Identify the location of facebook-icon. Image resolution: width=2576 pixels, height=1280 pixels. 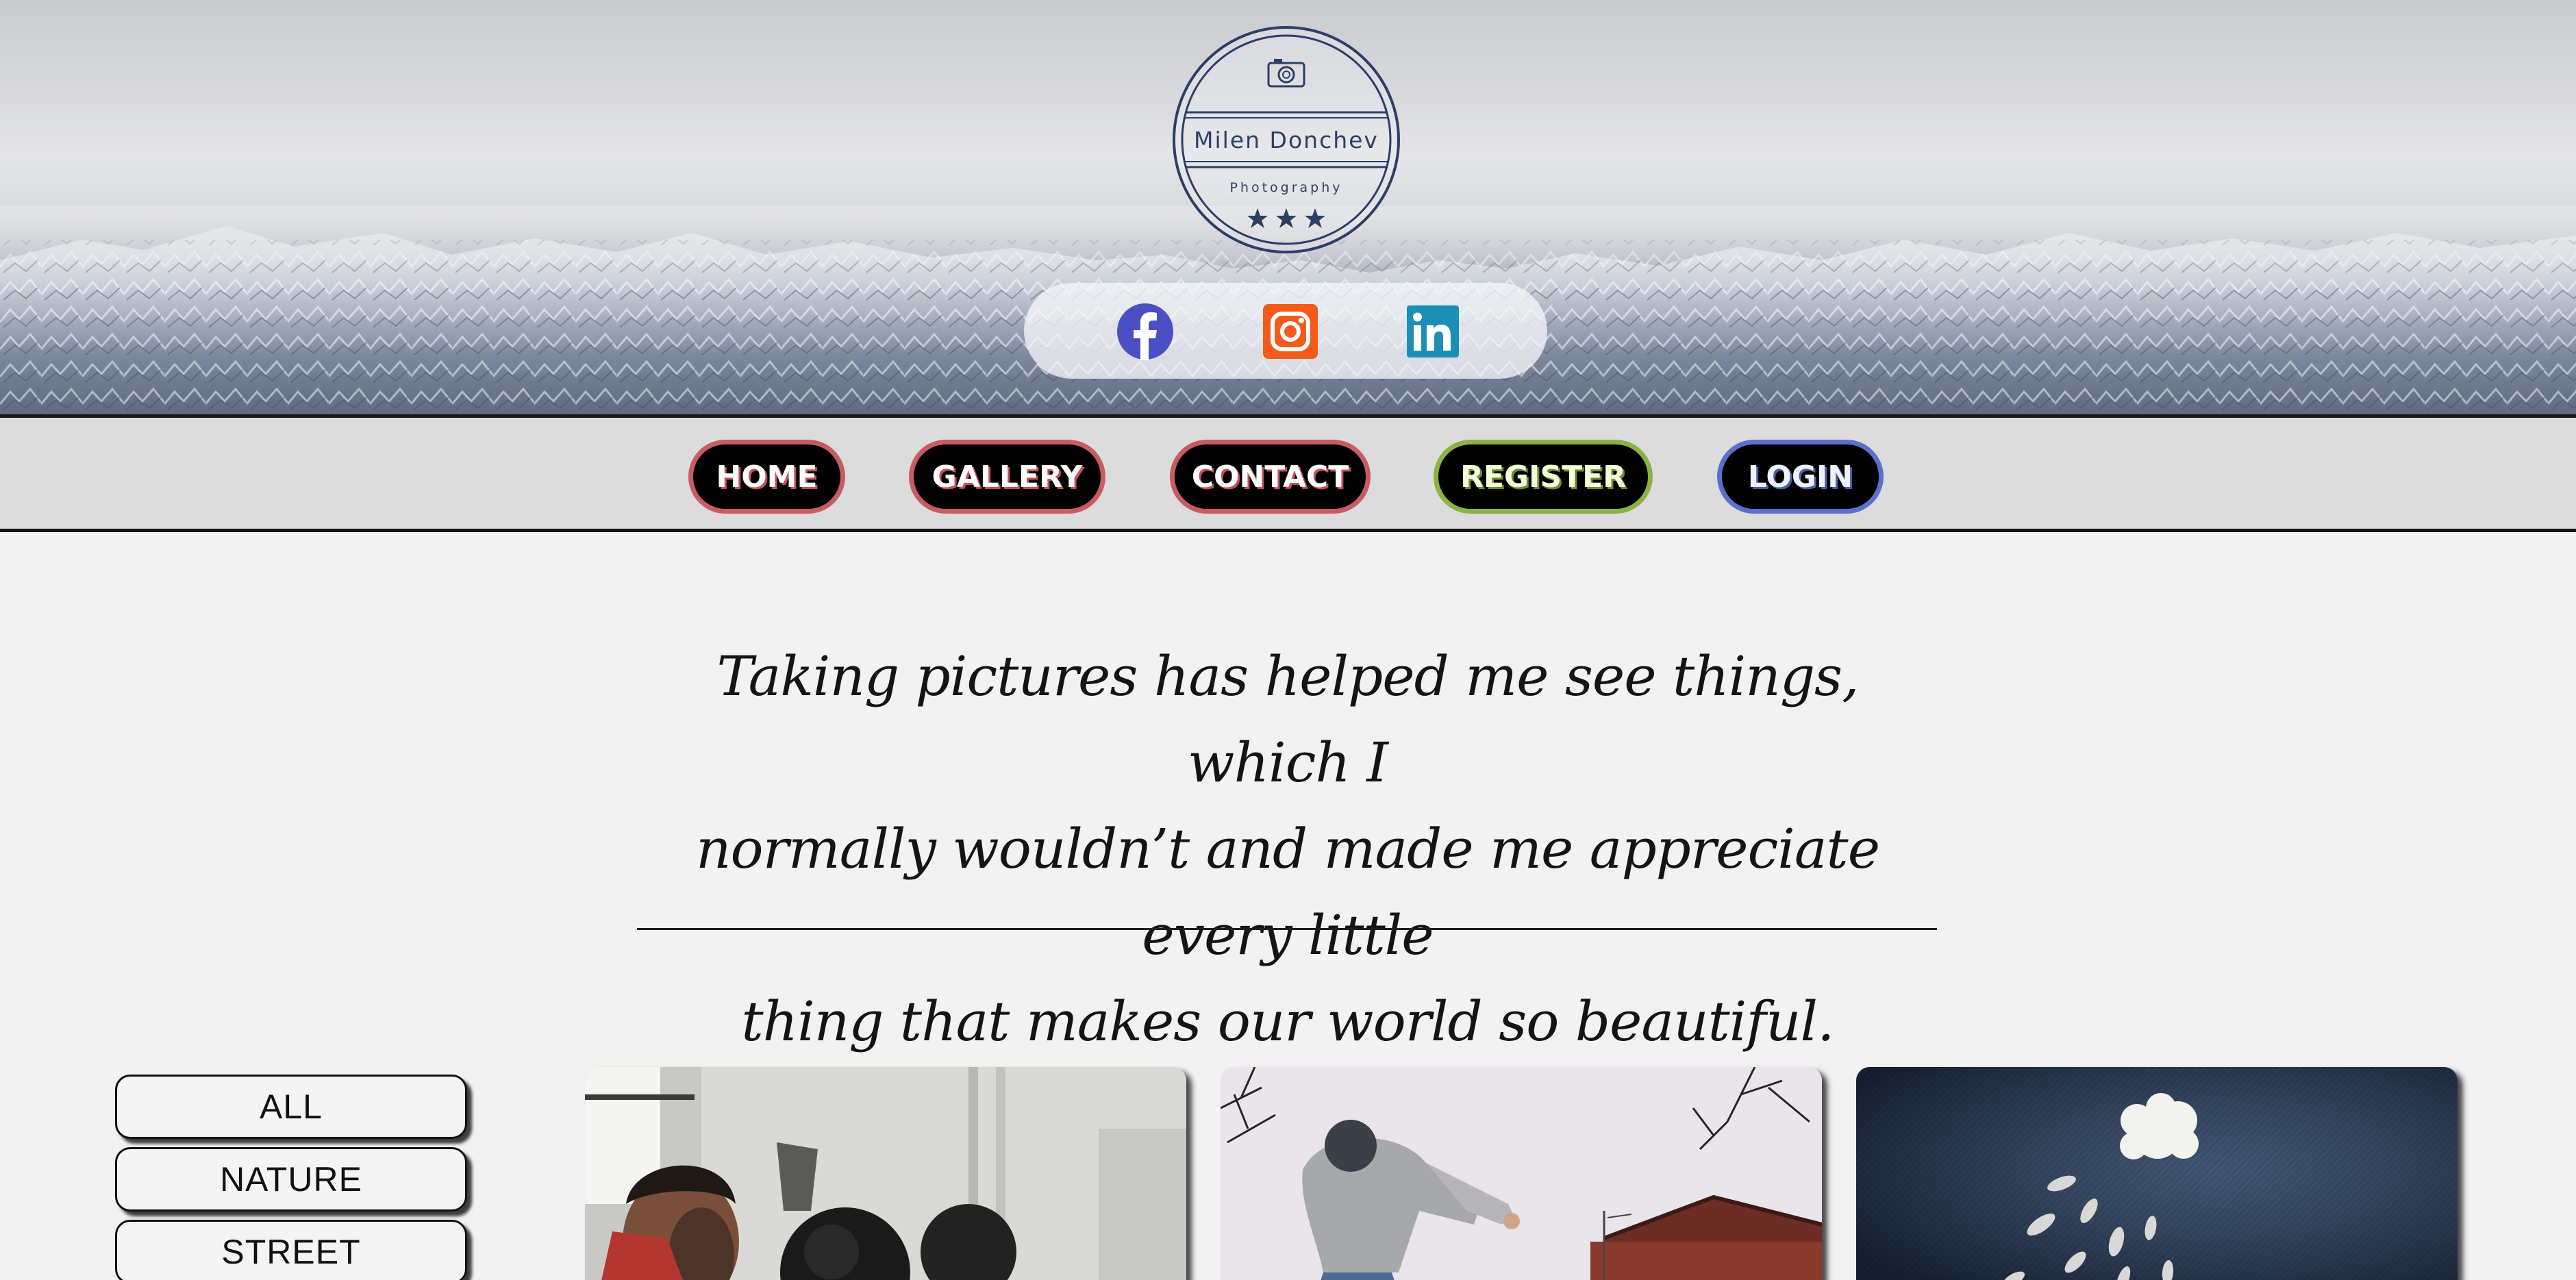
(1145, 331).